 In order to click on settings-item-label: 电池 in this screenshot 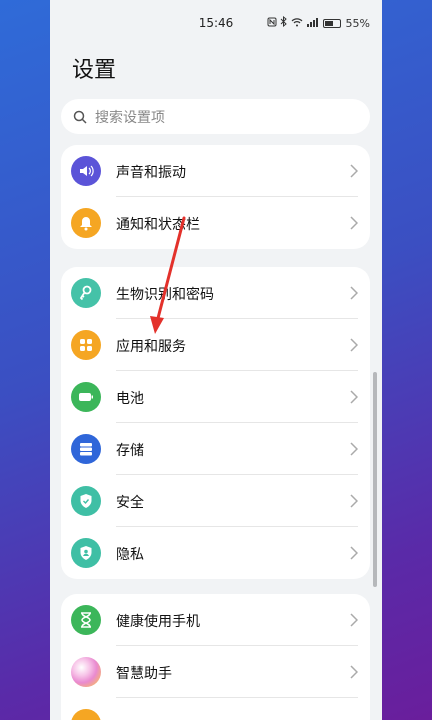, I will do `click(130, 399)`.